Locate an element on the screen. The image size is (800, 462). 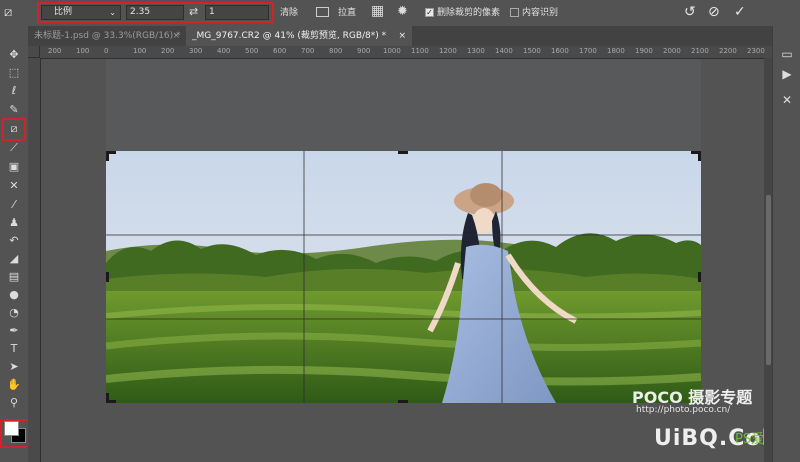
marquee-tool-icon: ⬚ is located at coordinates (14, 73).